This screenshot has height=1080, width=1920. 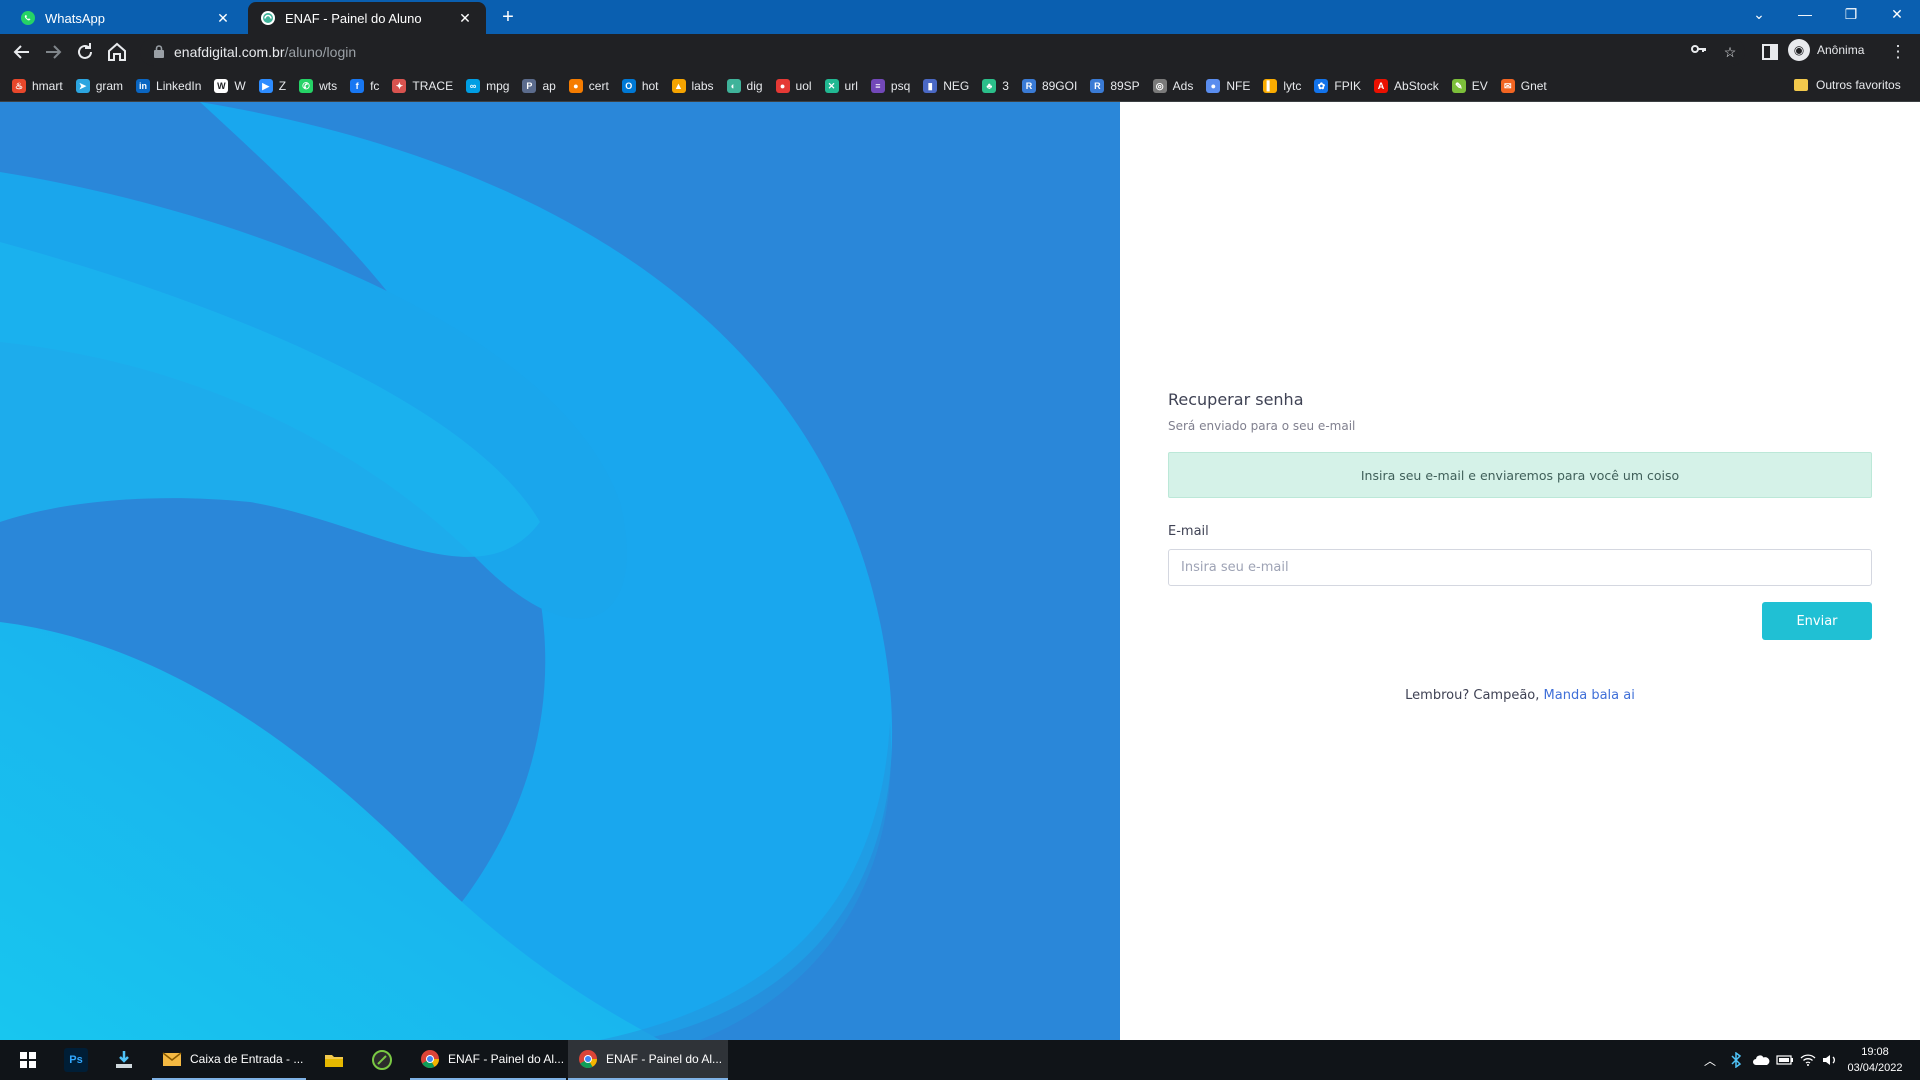 I want to click on bookmark-item: ➤ gram, so click(x=99, y=86).